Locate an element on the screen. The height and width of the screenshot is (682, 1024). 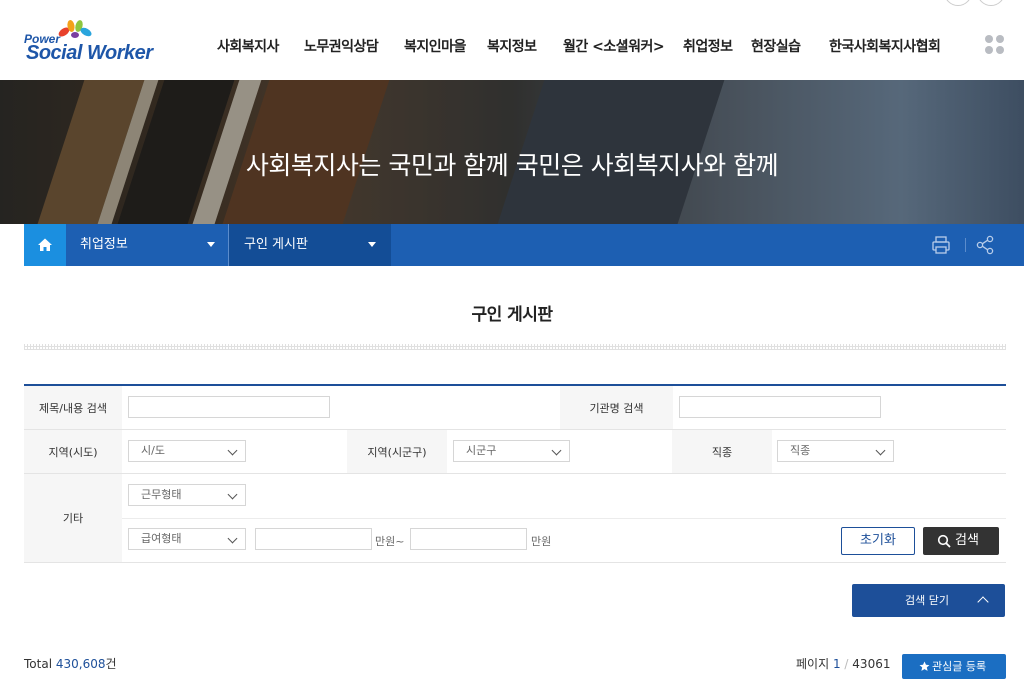
total-suffix: 건 is located at coordinates (111, 664).